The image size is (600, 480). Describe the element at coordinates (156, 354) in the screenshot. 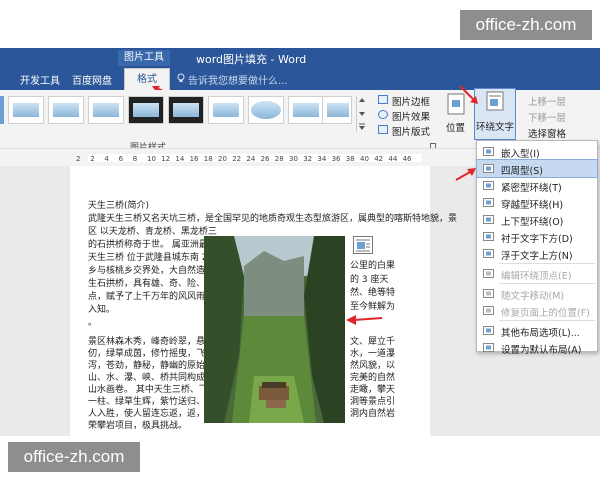

I see `document-text-line: 仞，绿草成茵，修竹摇曳，飞泉流` at that location.